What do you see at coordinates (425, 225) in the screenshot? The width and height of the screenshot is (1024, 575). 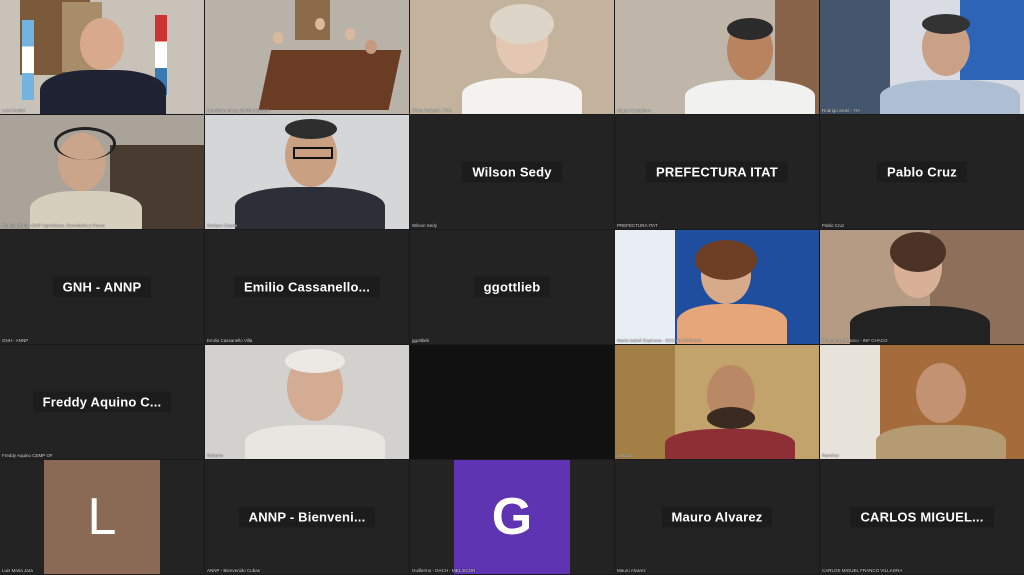 I see `participant-caption: Wilson Sedy` at bounding box center [425, 225].